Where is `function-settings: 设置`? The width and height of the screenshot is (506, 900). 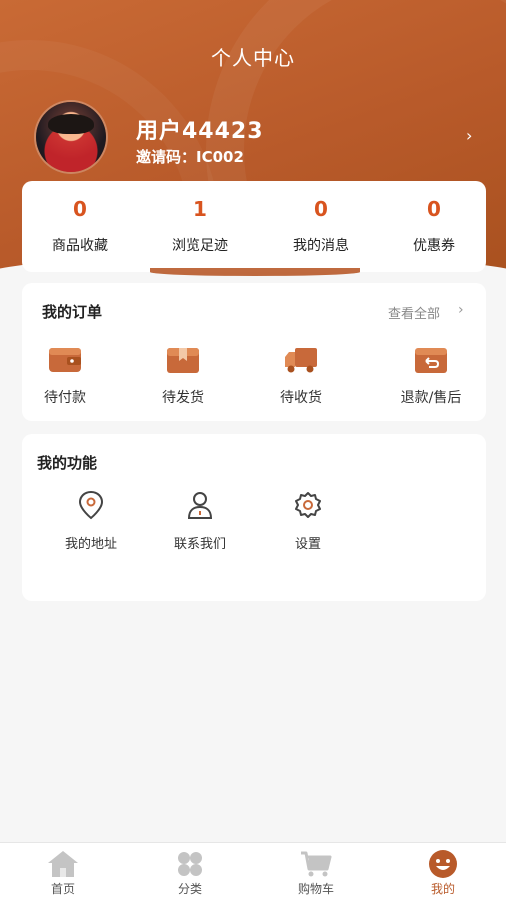 function-settings: 设置 is located at coordinates (308, 522).